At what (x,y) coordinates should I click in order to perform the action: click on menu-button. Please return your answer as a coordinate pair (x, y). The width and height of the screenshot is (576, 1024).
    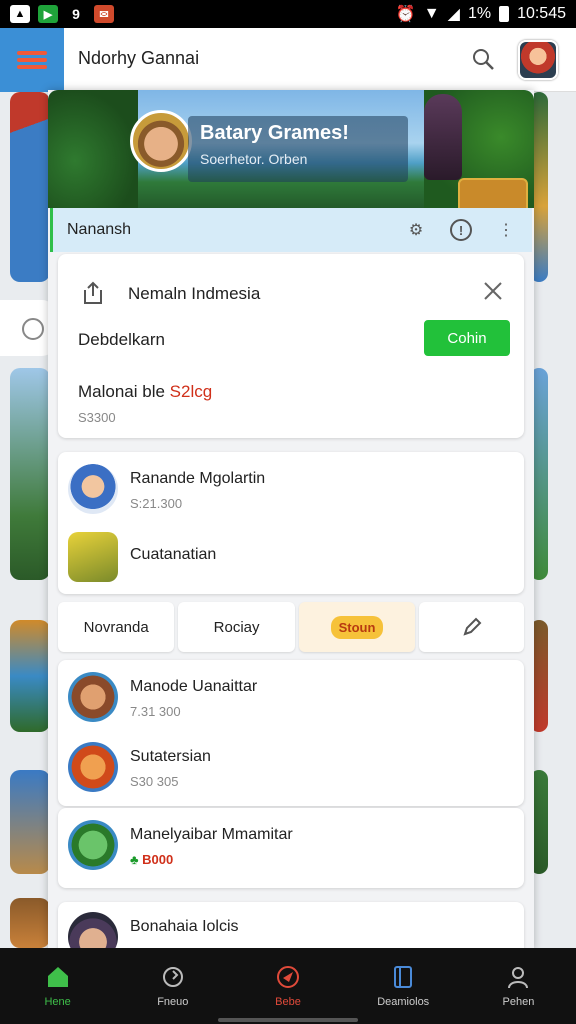
    Looking at the image, I should click on (32, 60).